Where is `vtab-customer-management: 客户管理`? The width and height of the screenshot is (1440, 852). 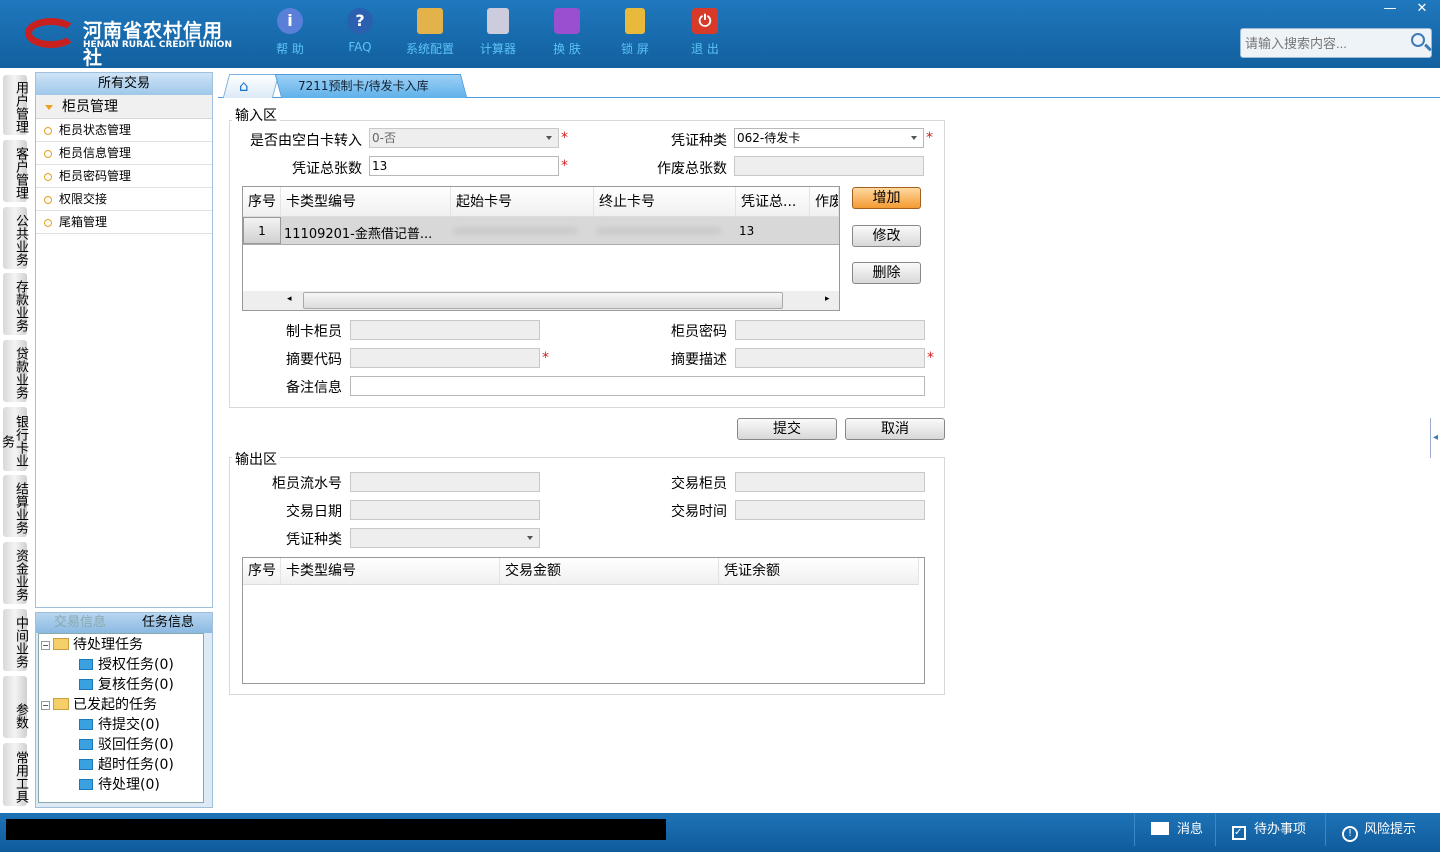 vtab-customer-management: 客户管理 is located at coordinates (15, 171).